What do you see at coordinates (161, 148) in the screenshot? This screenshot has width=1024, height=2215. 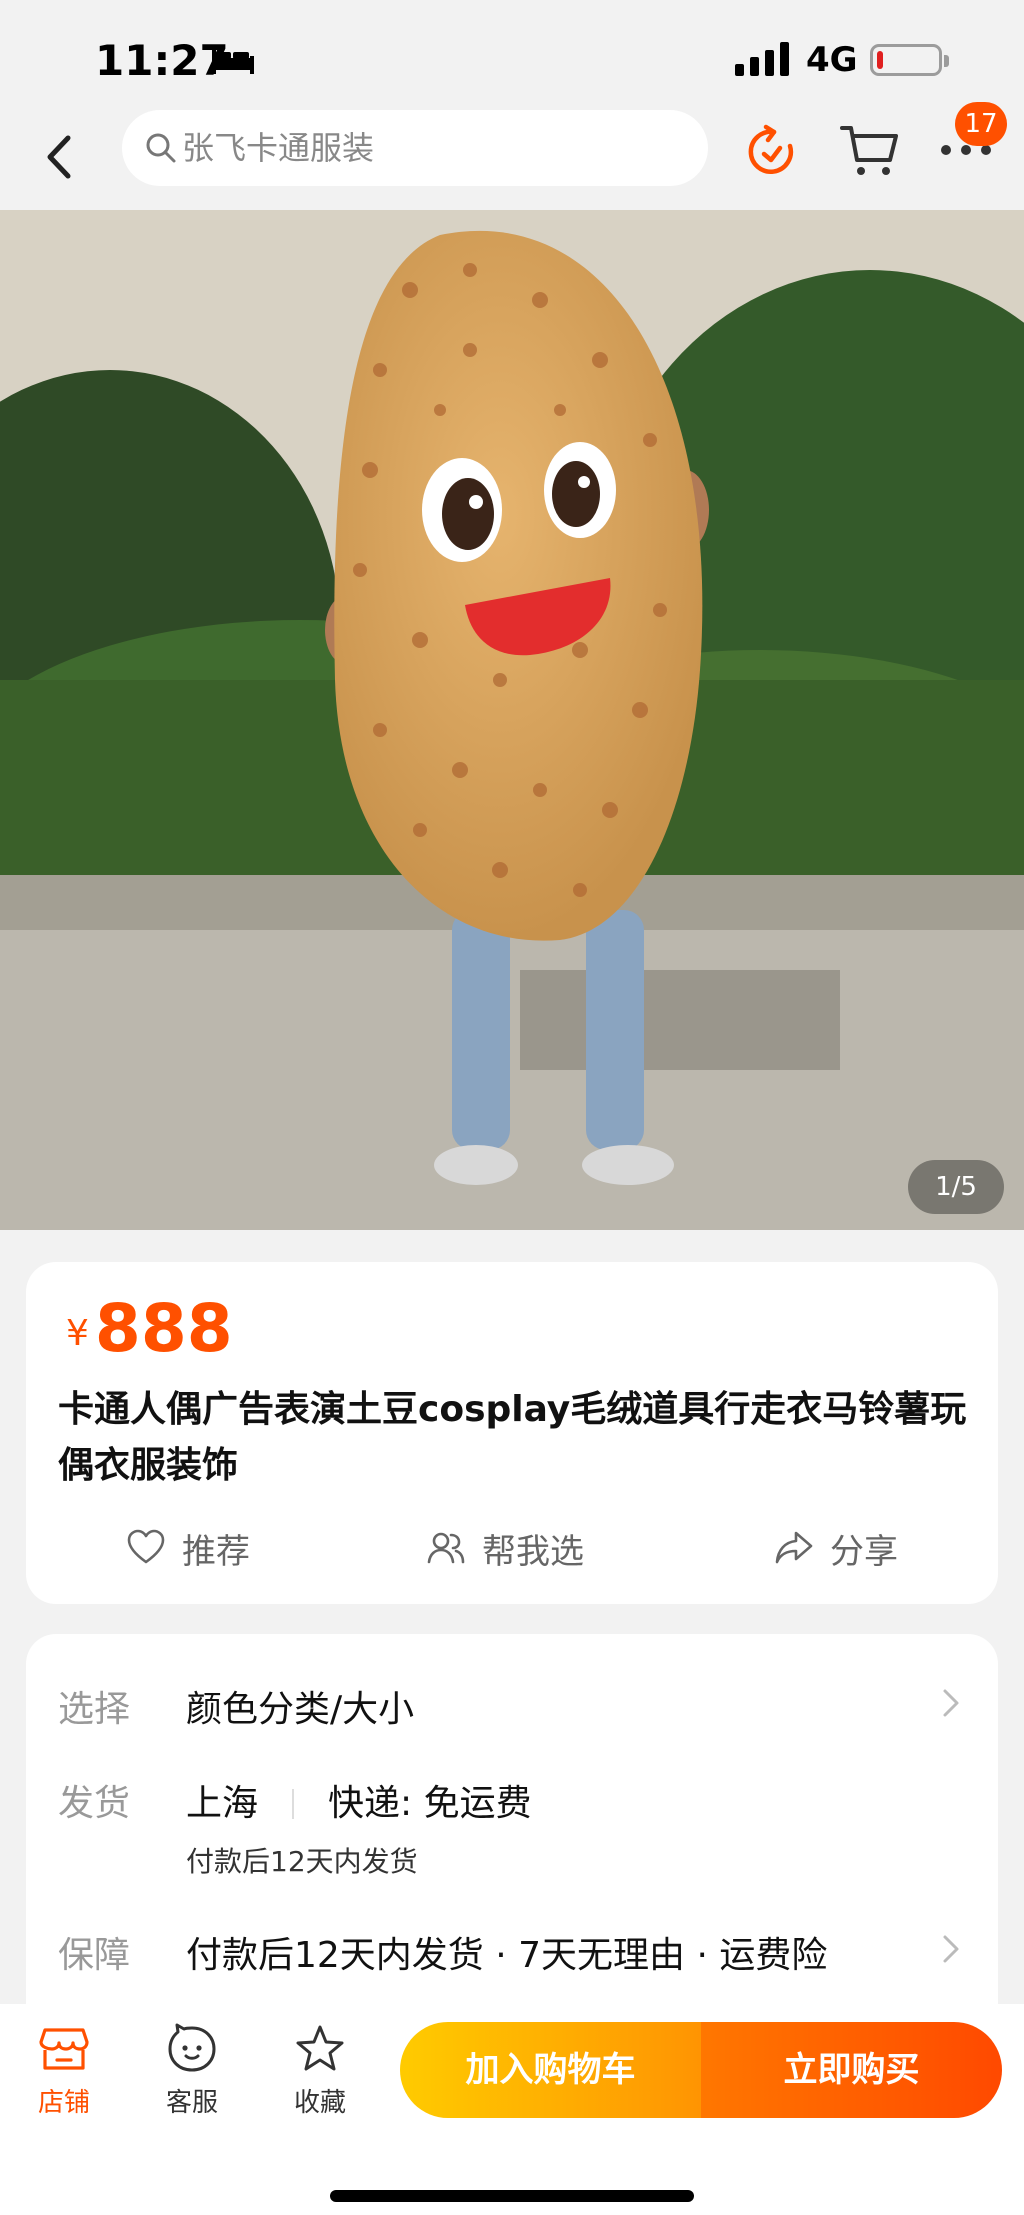 I see `search-icon` at bounding box center [161, 148].